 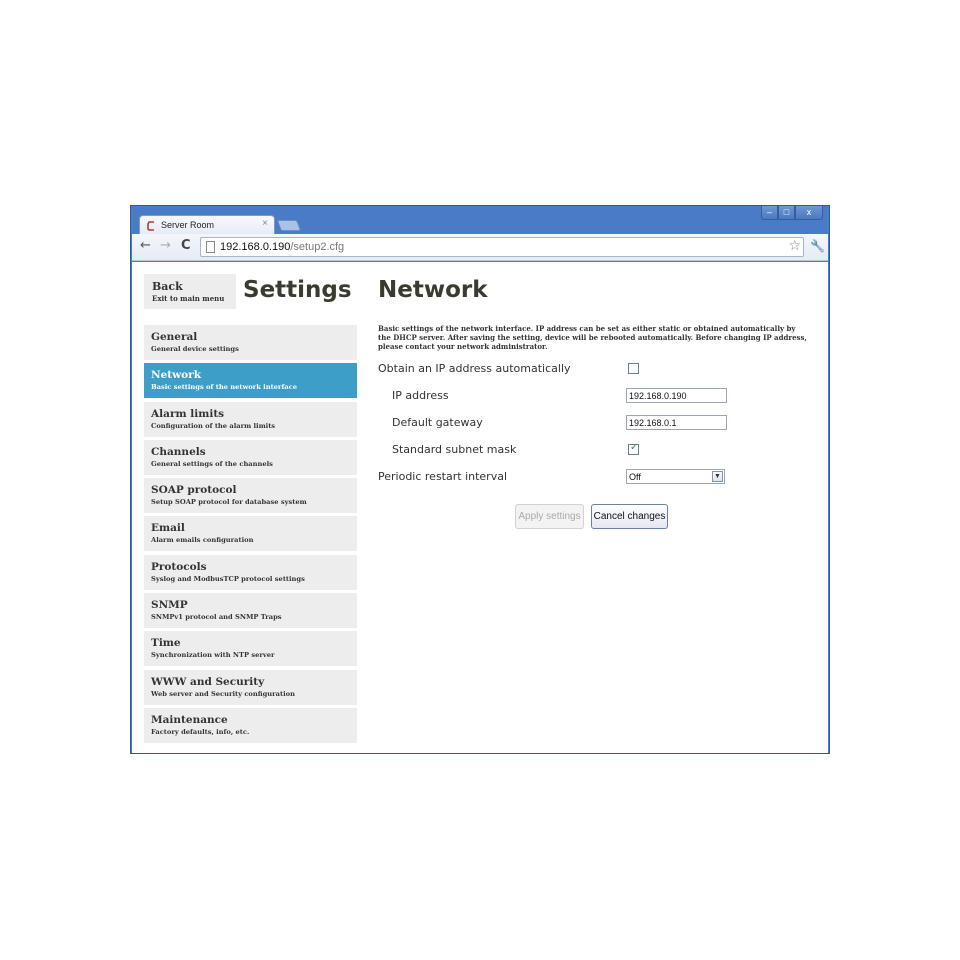 What do you see at coordinates (769, 213) in the screenshot?
I see `minimize-button: –` at bounding box center [769, 213].